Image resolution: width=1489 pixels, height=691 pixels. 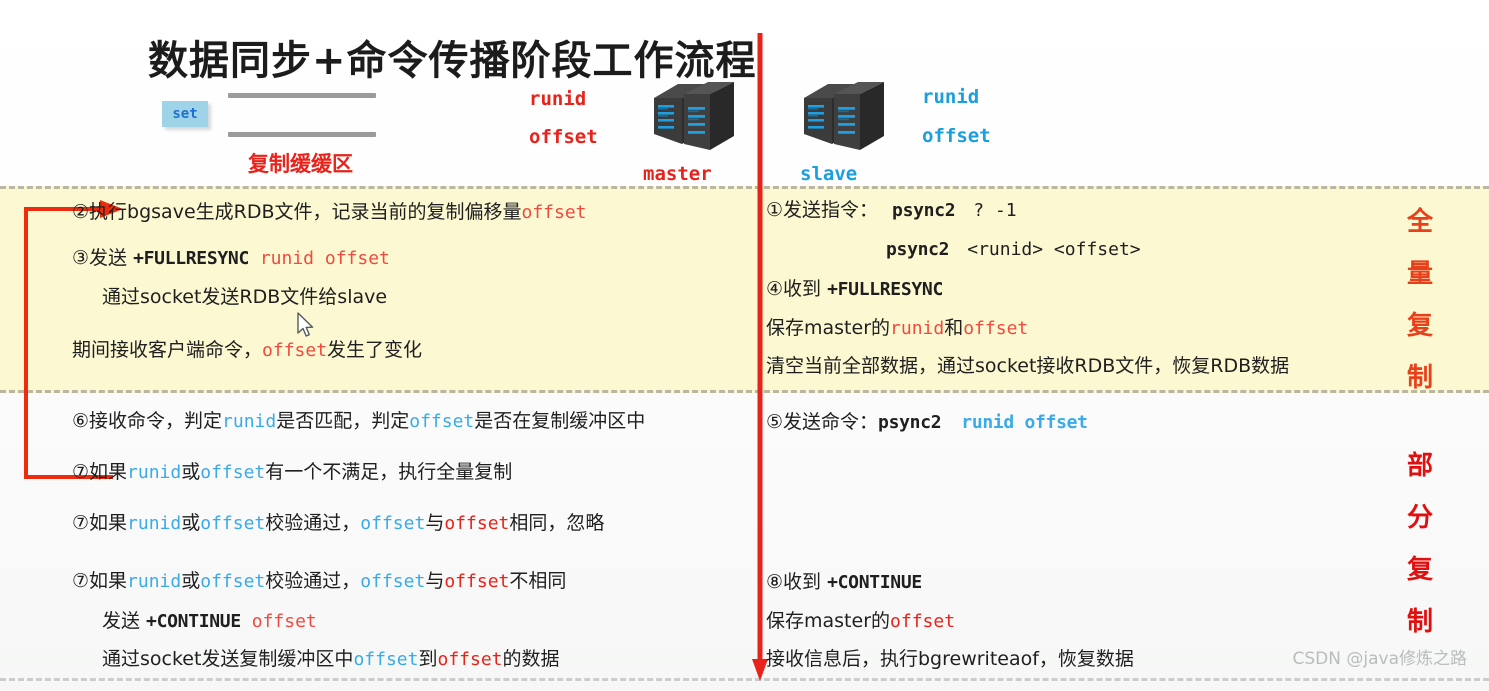 What do you see at coordinates (1419, 326) in the screenshot?
I see `side-label-full-char-2: 复` at bounding box center [1419, 326].